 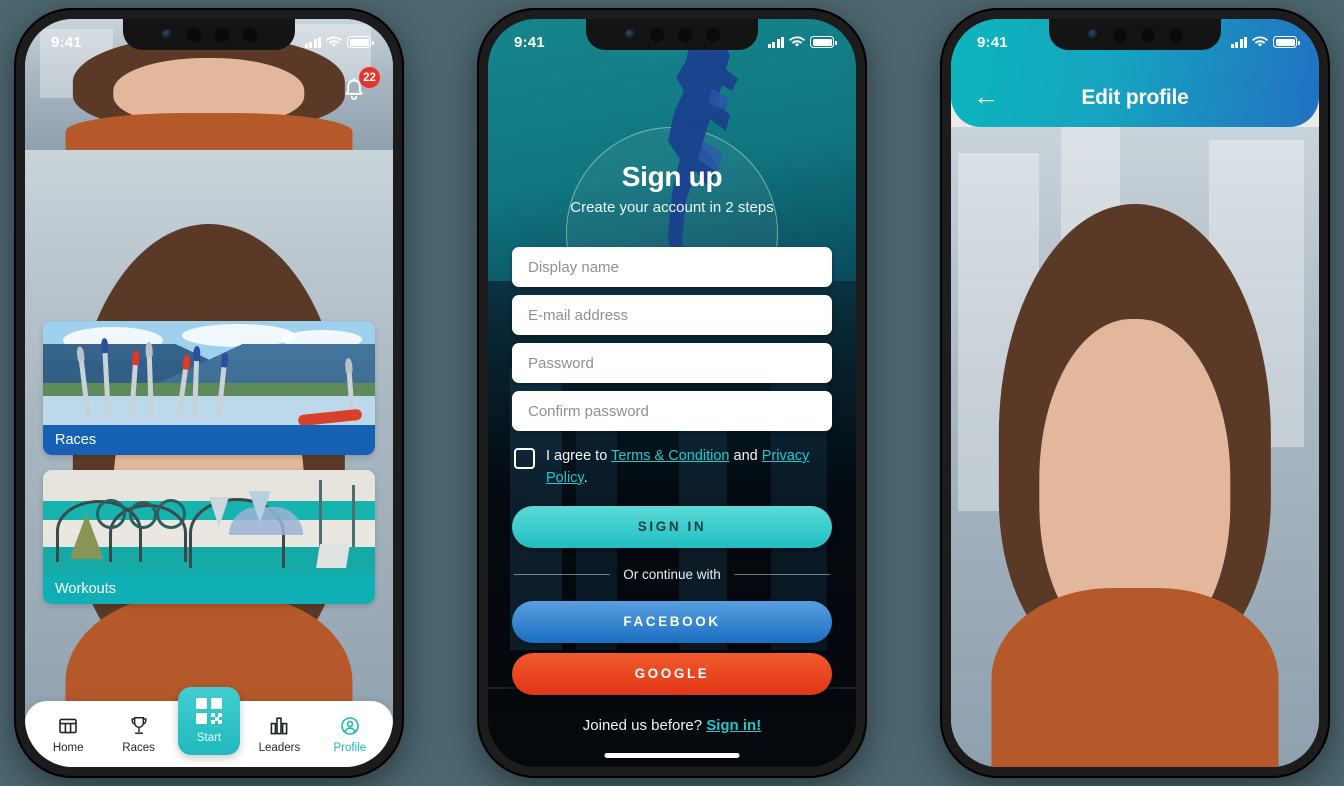 What do you see at coordinates (209, 589) in the screenshot?
I see `card-caption: Workouts` at bounding box center [209, 589].